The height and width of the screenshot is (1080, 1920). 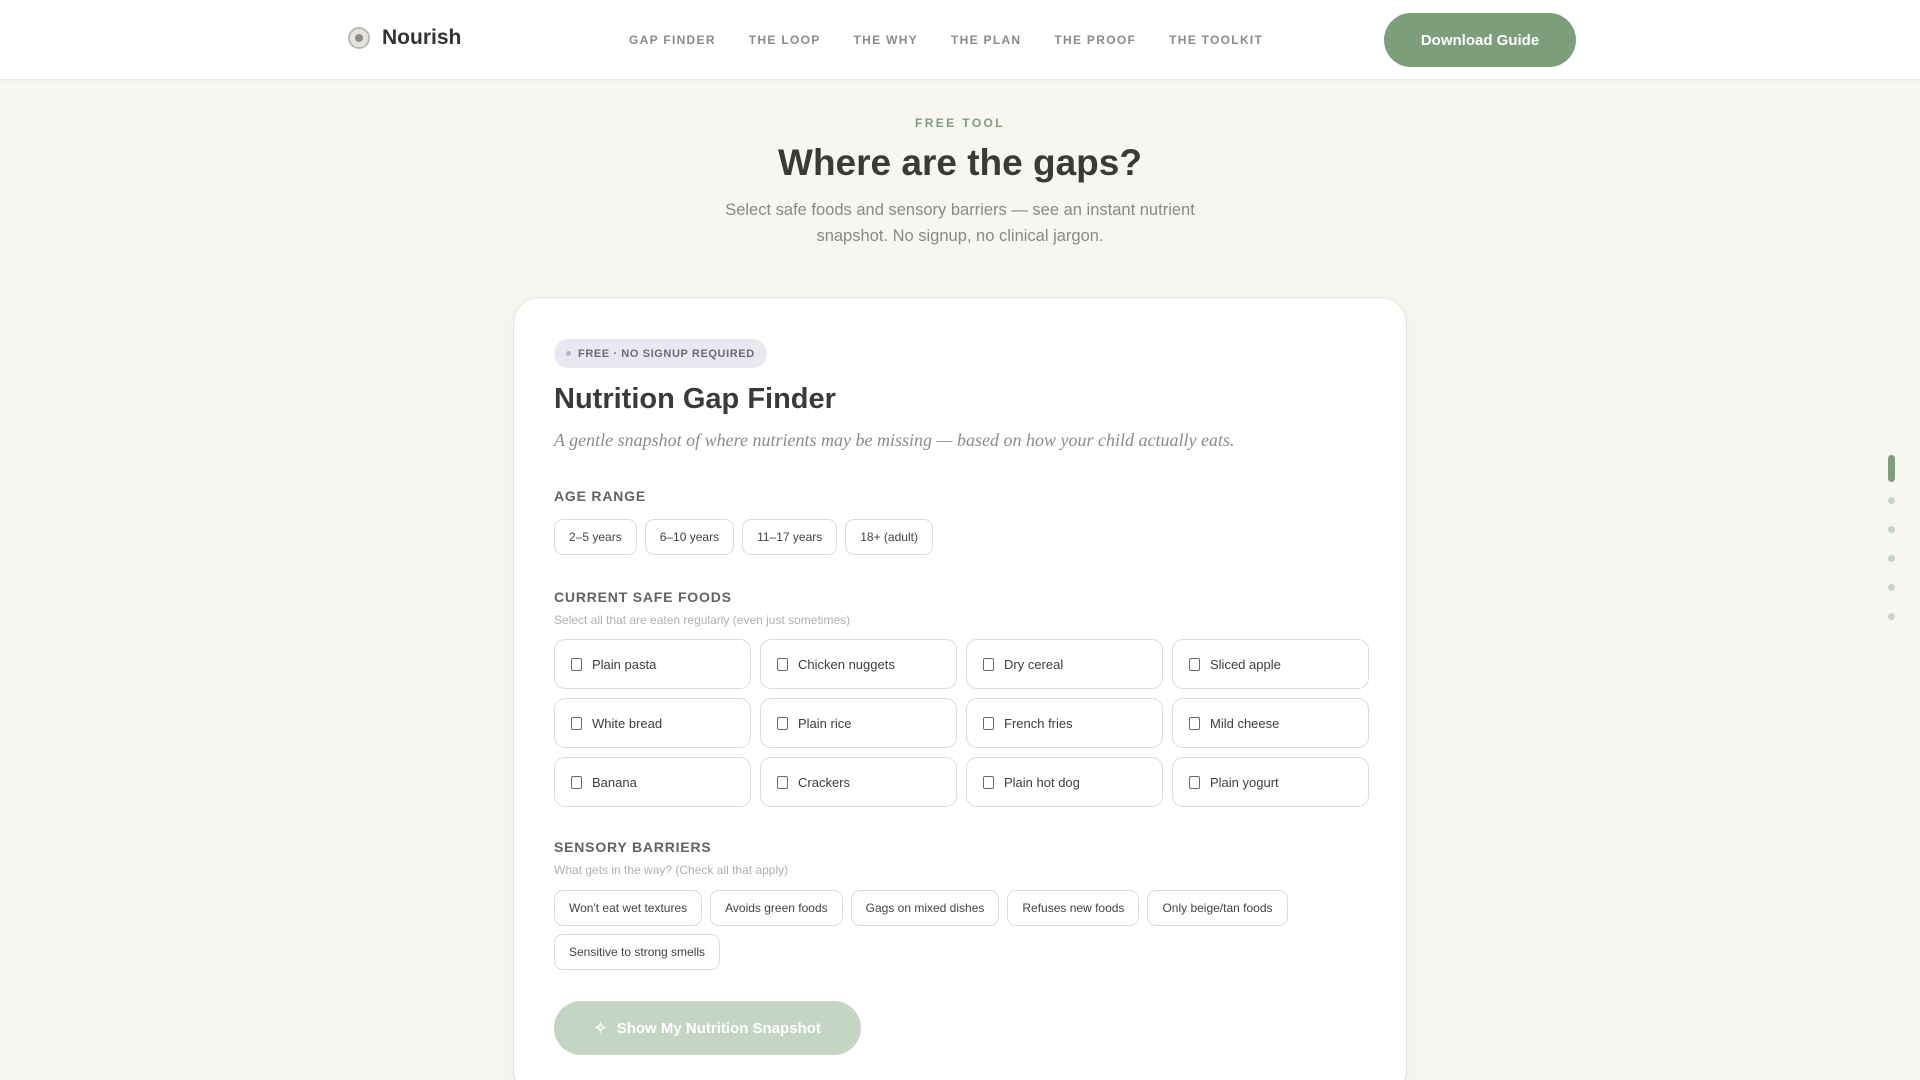 What do you see at coordinates (776, 908) in the screenshot?
I see `barrier-option-green-foods: Avoids green foods` at bounding box center [776, 908].